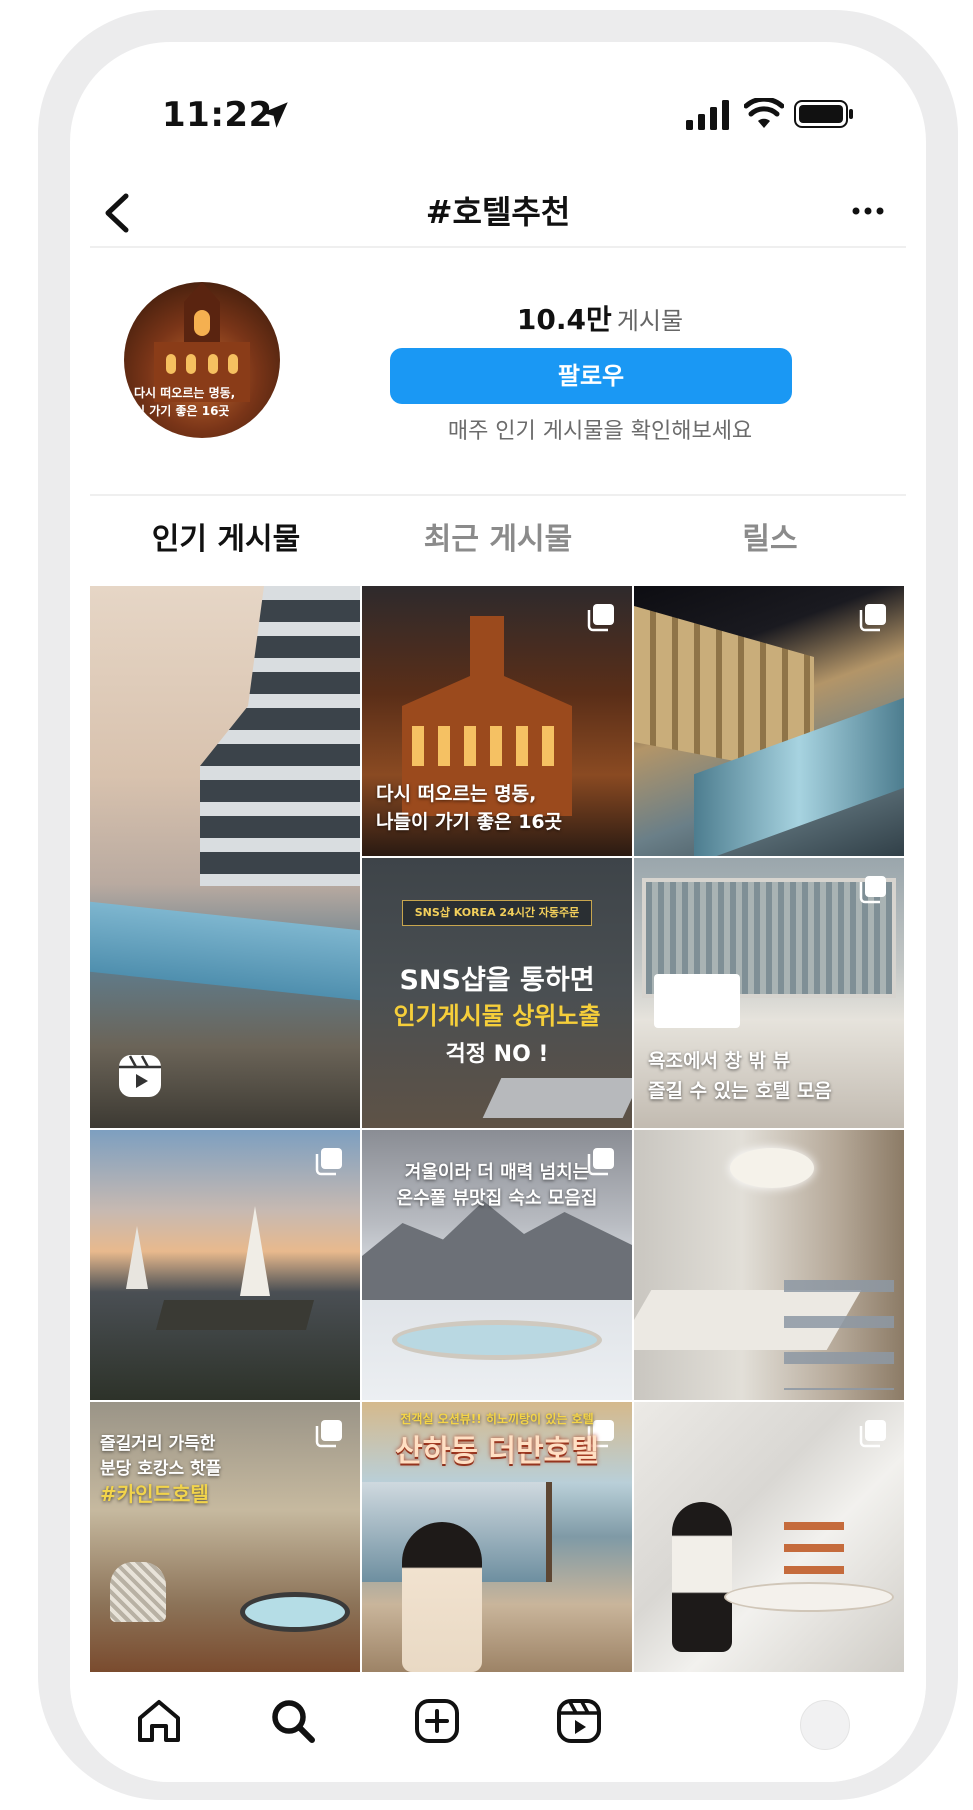  I want to click on ad-headline-2: 인기게시물 상위노출, so click(497, 1016).